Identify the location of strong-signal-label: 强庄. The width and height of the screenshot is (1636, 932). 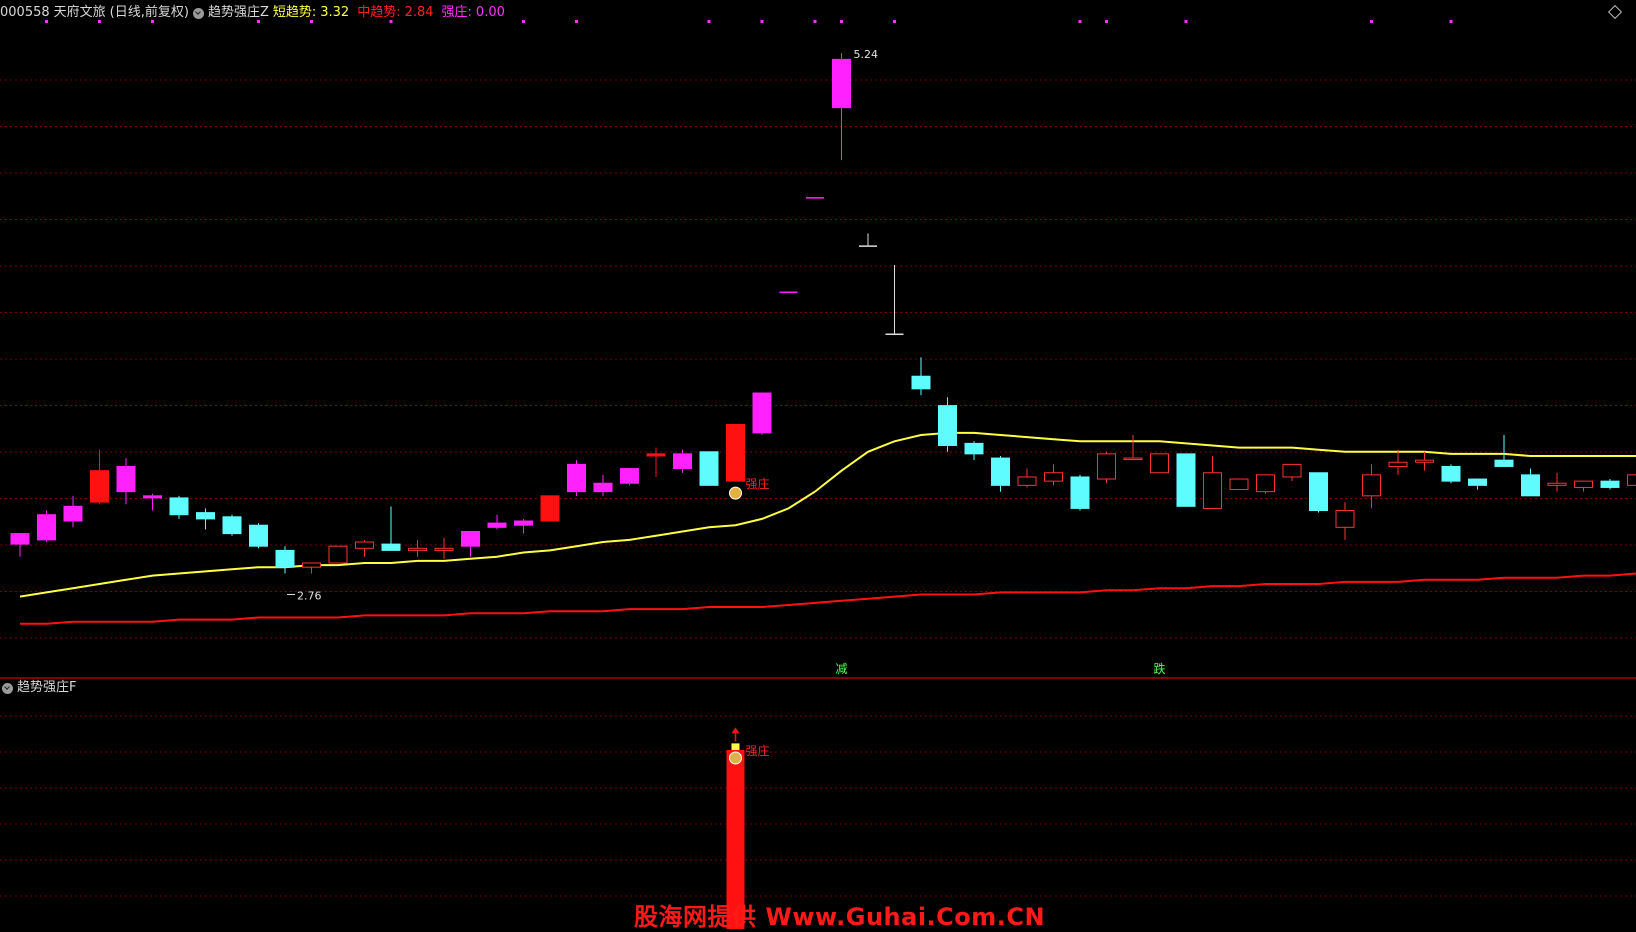
(758, 483).